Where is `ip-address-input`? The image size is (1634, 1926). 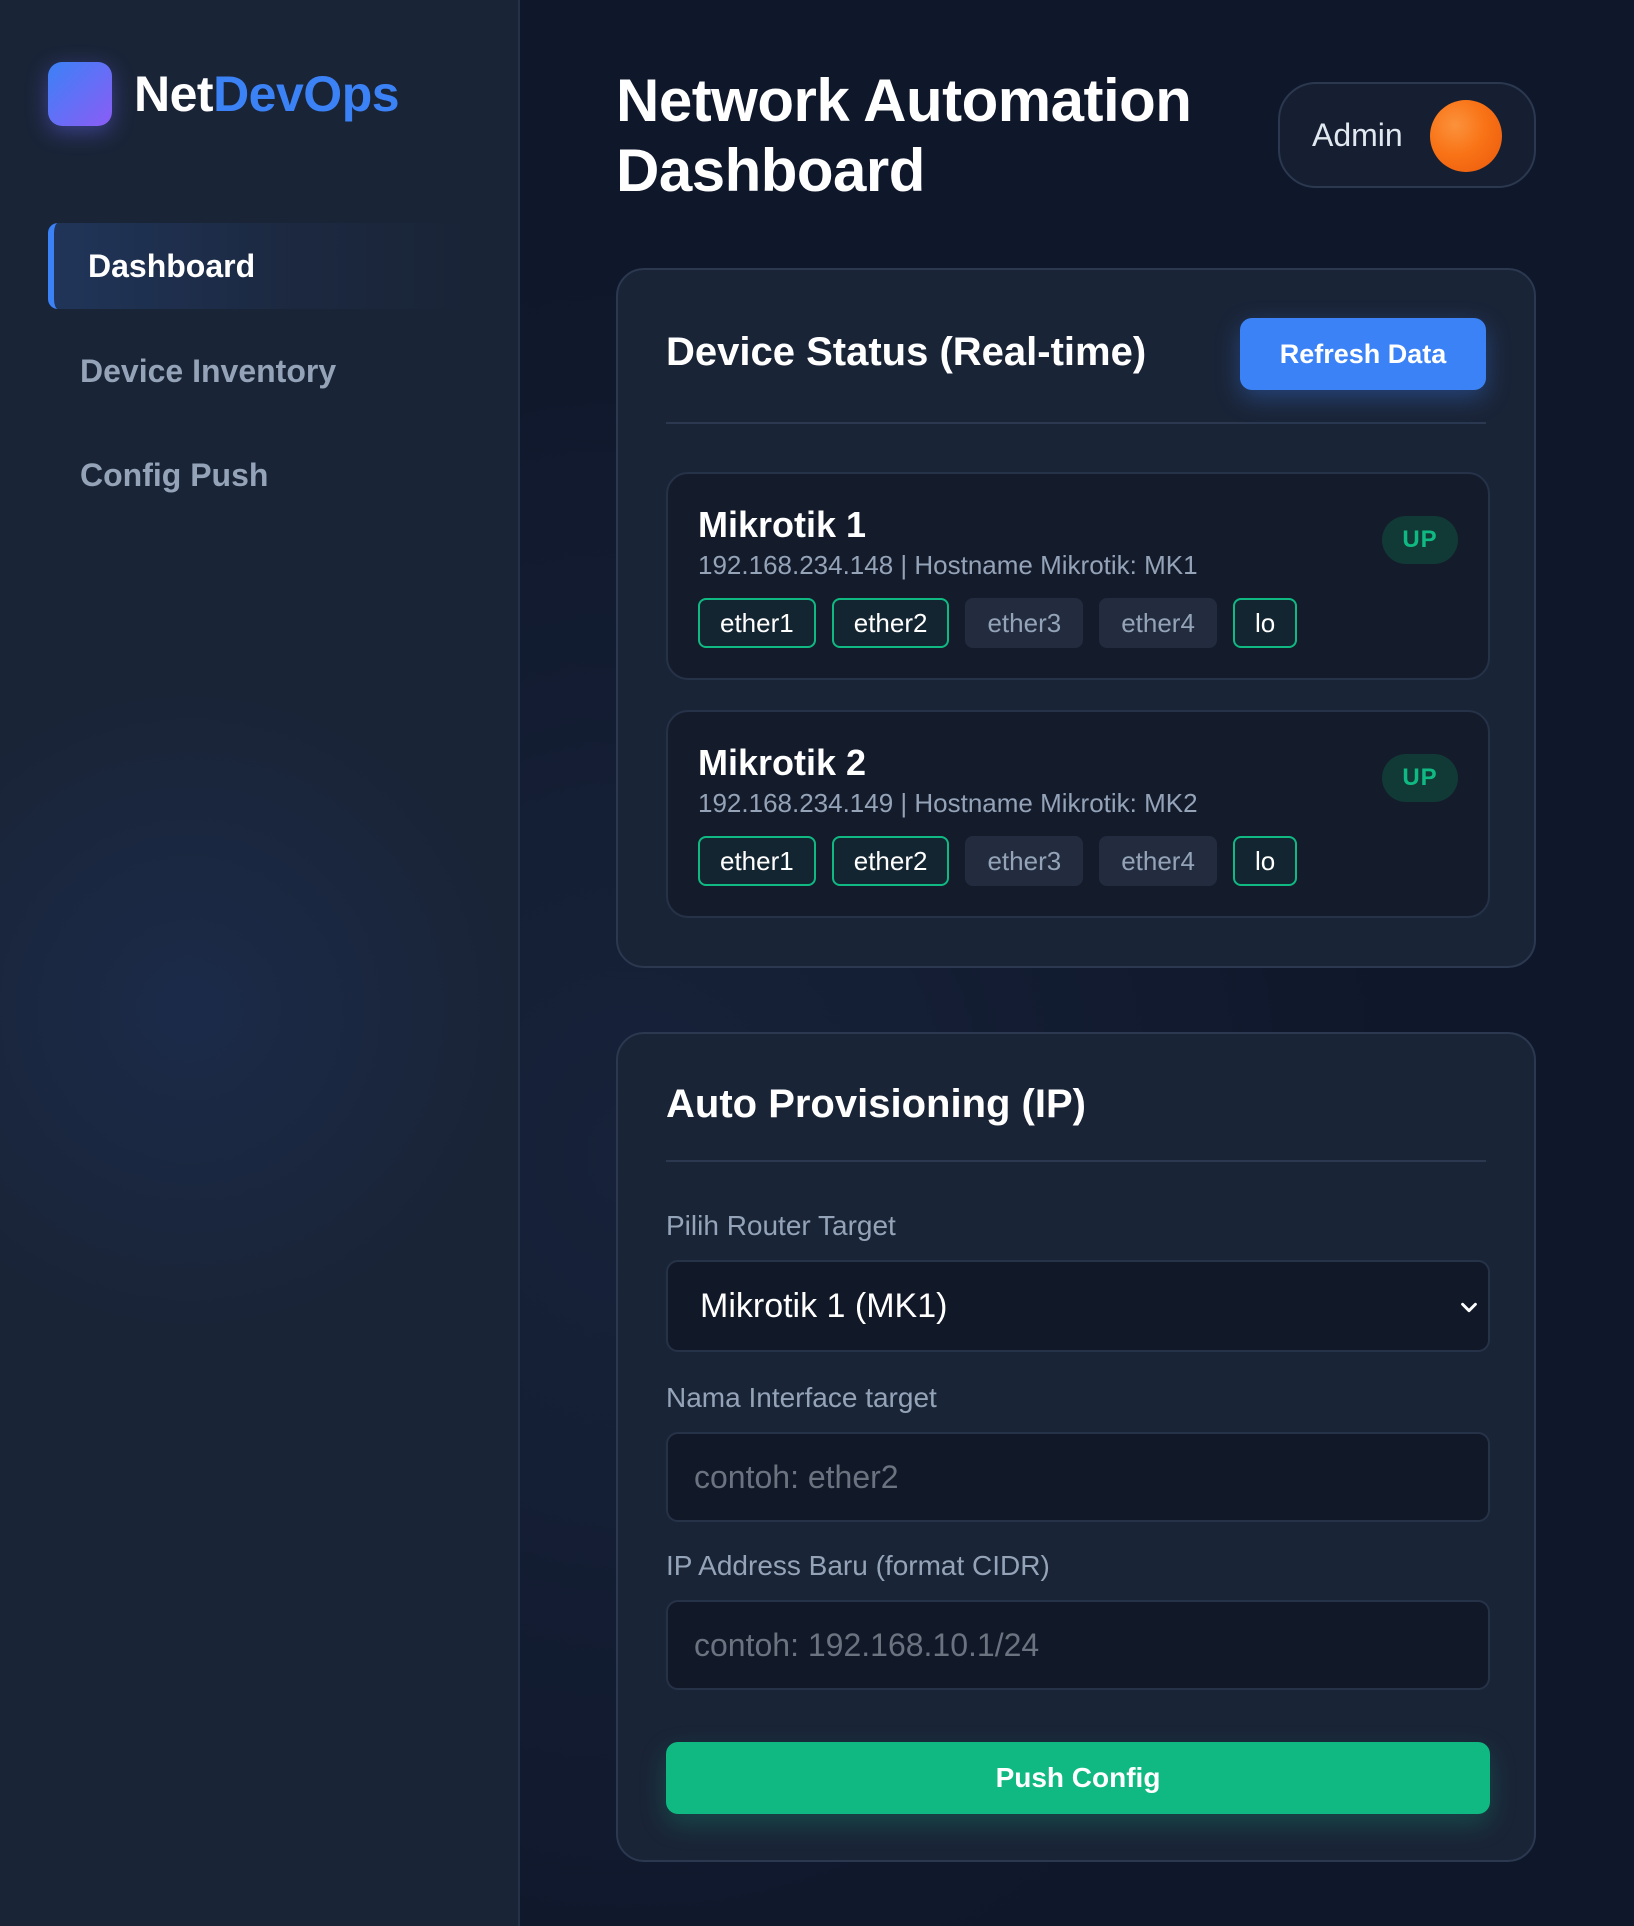 ip-address-input is located at coordinates (1078, 1645).